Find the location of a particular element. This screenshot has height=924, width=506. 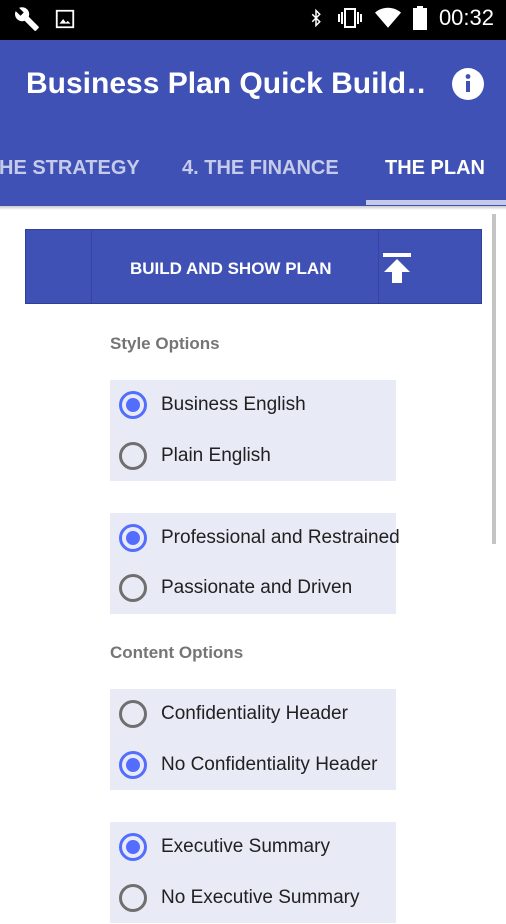

radio-label: Professional and Restrained is located at coordinates (280, 537).